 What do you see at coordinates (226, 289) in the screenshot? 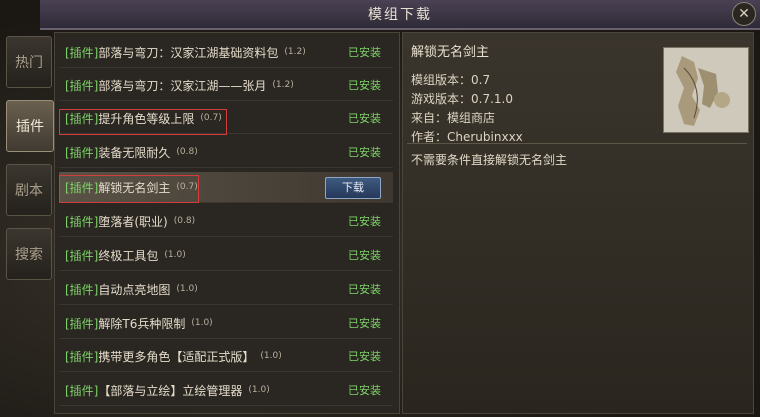
I see `list-item: [插件] 自动点亮地图 (1.0) 已安装` at bounding box center [226, 289].